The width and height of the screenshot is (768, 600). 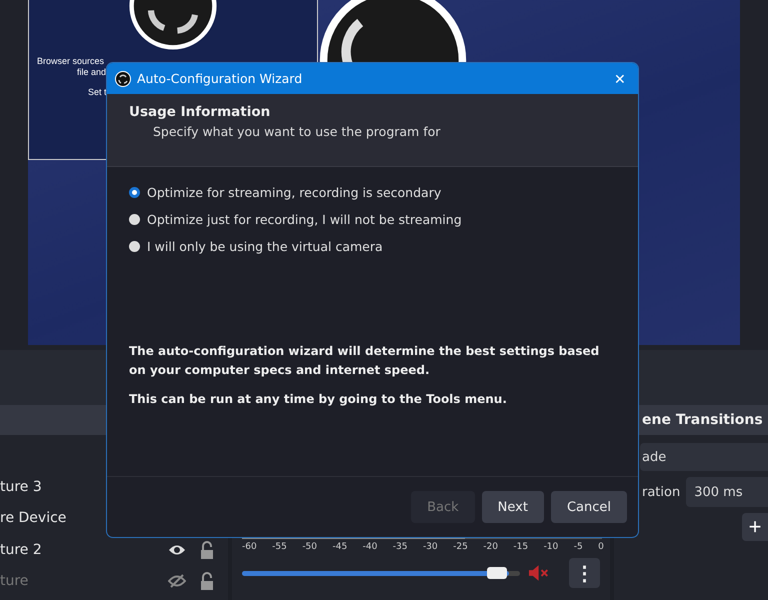 I want to click on cancel-button: Cancel, so click(x=588, y=507).